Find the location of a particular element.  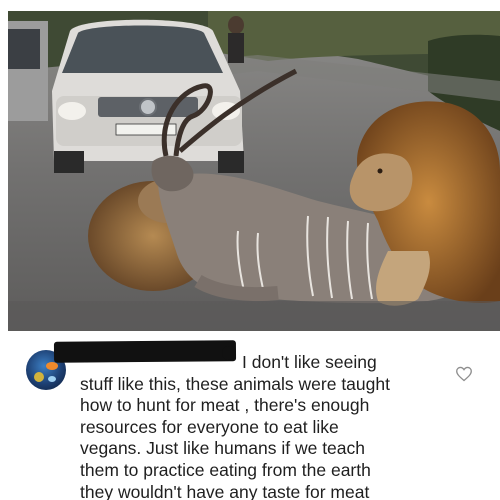

comment-line: how to hunt for meat , there's enough is located at coordinates (225, 405).